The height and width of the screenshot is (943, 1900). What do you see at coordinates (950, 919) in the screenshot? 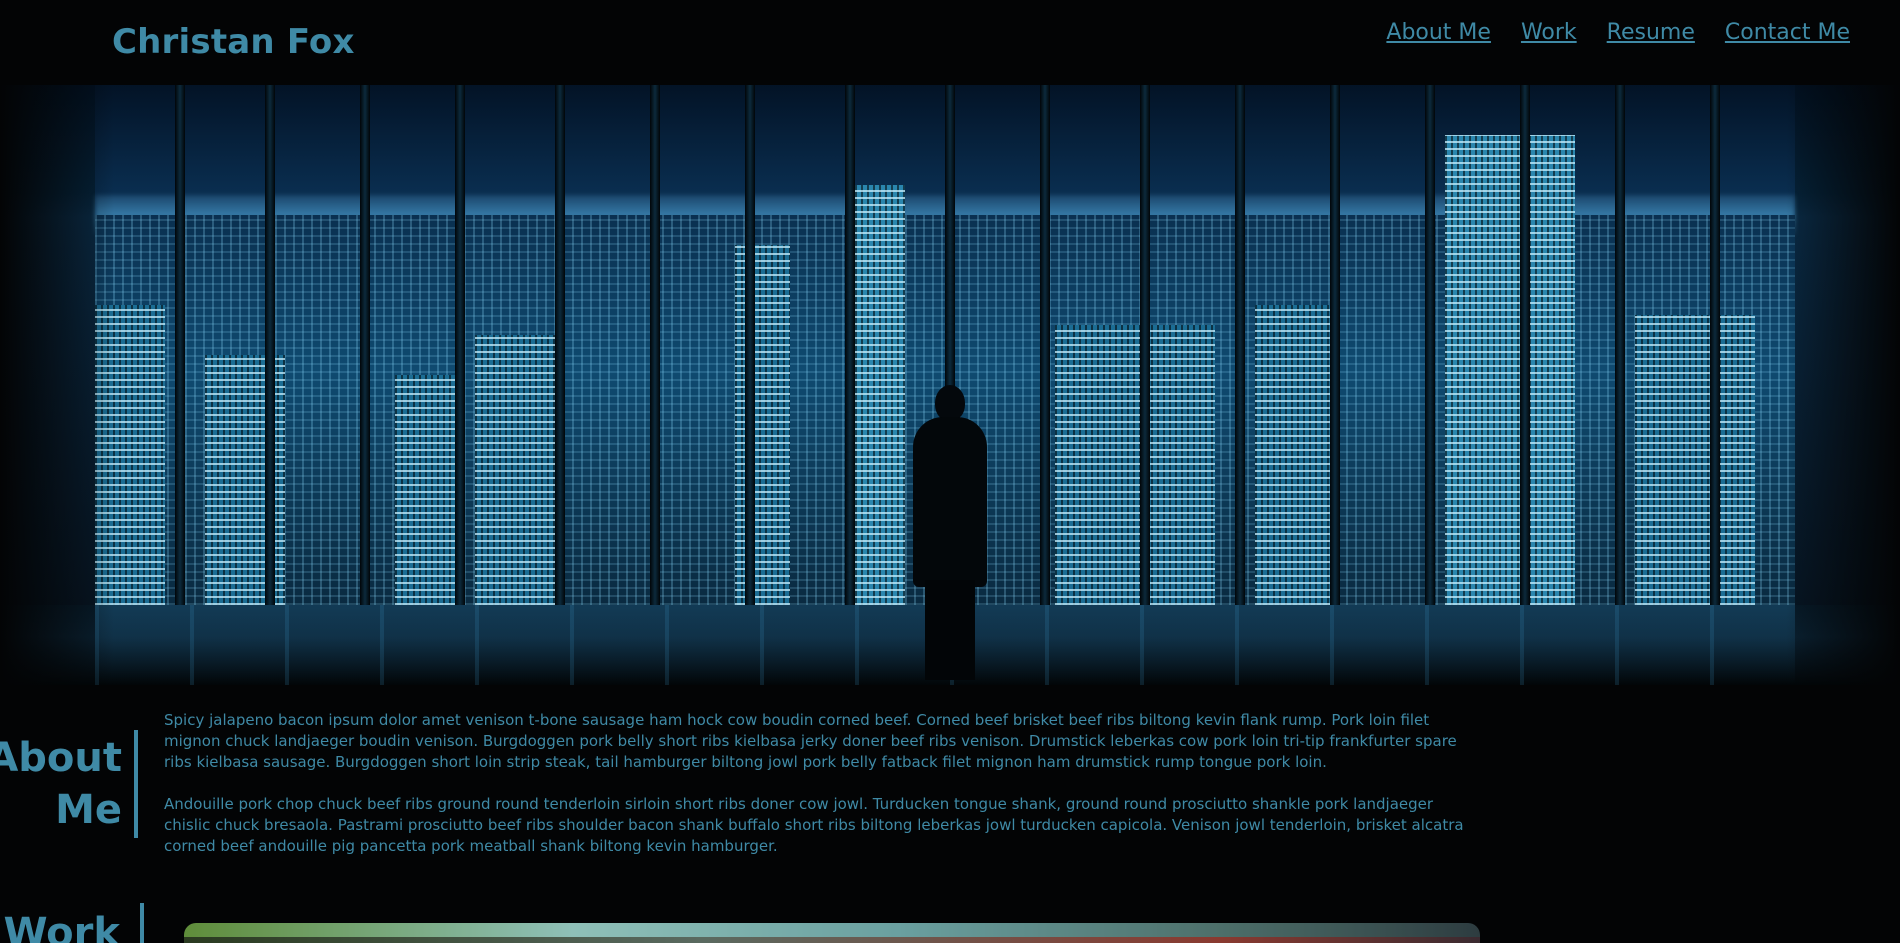
I see `work-section: Work` at bounding box center [950, 919].